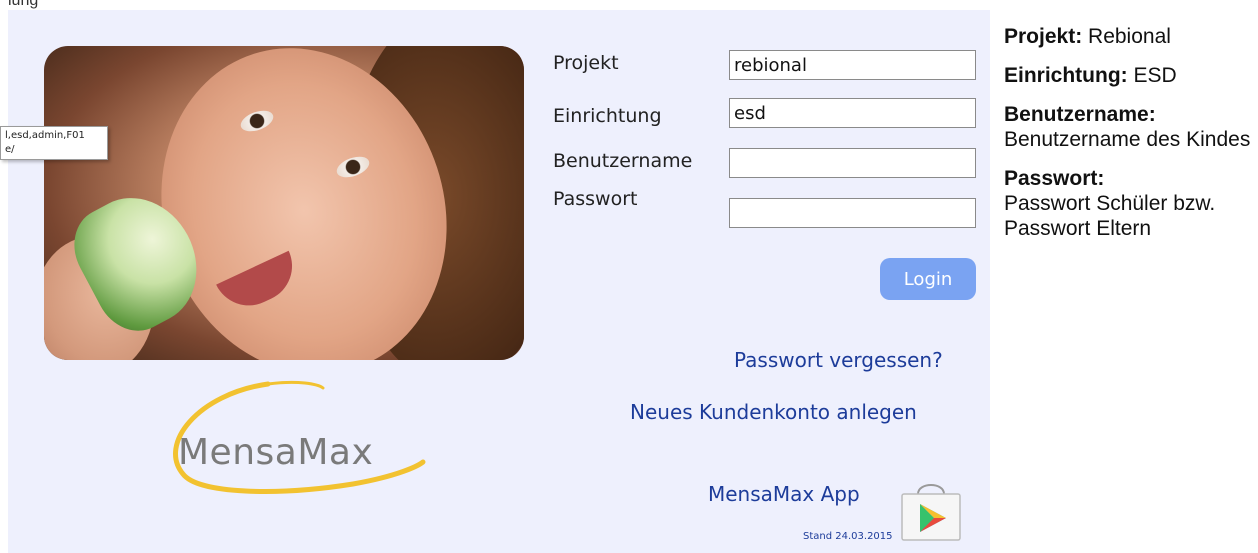 This screenshot has height=553, width=1258. Describe the element at coordinates (784, 494) in the screenshot. I see `app-link: MensaMax App` at that location.